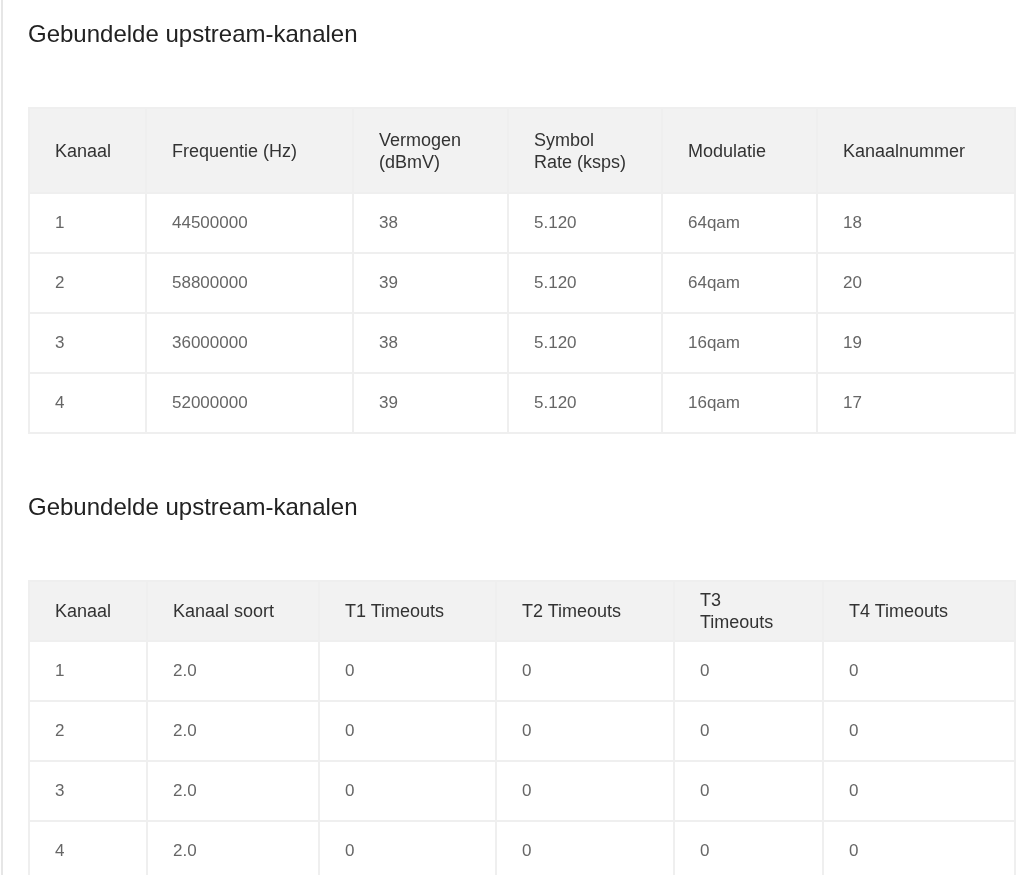 This screenshot has width=1036, height=875. Describe the element at coordinates (249, 283) in the screenshot. I see `table-cell: 58800000` at that location.